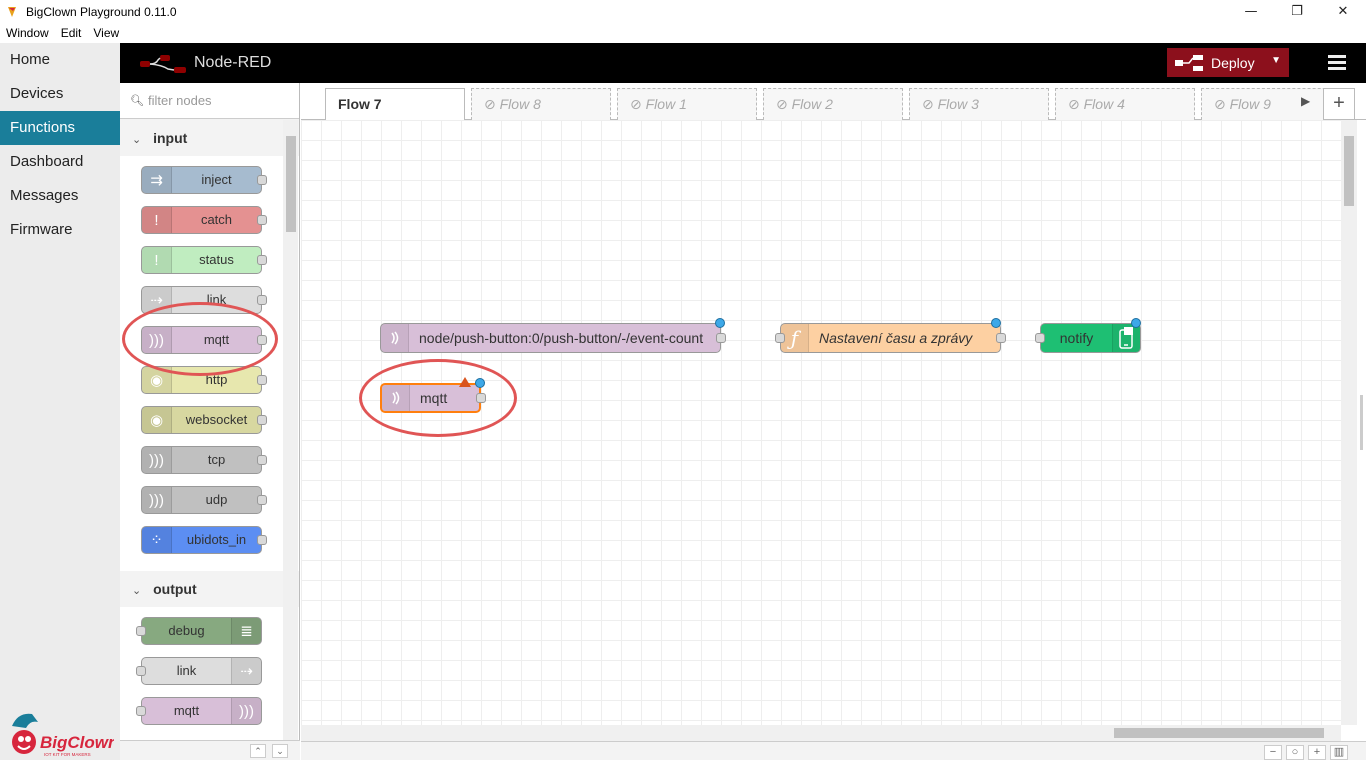 The image size is (1366, 760). I want to click on palette-node-label: link, so click(216, 299).